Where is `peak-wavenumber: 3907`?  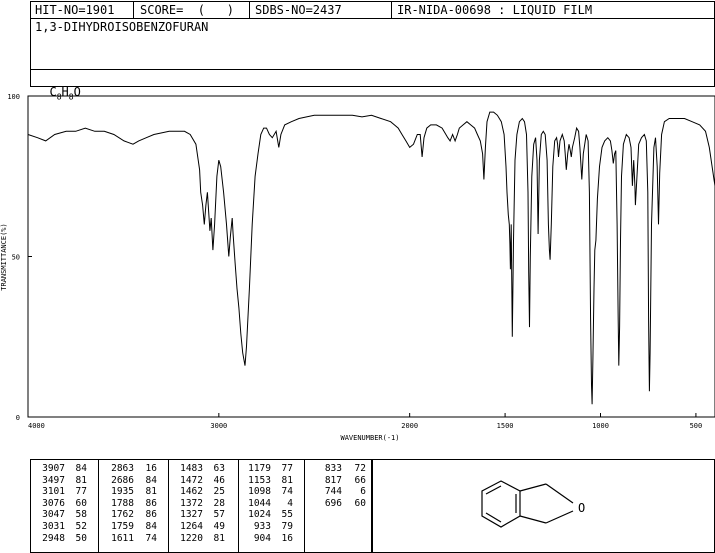
peak-wavenumber: 3907 is located at coordinates (53, 468).